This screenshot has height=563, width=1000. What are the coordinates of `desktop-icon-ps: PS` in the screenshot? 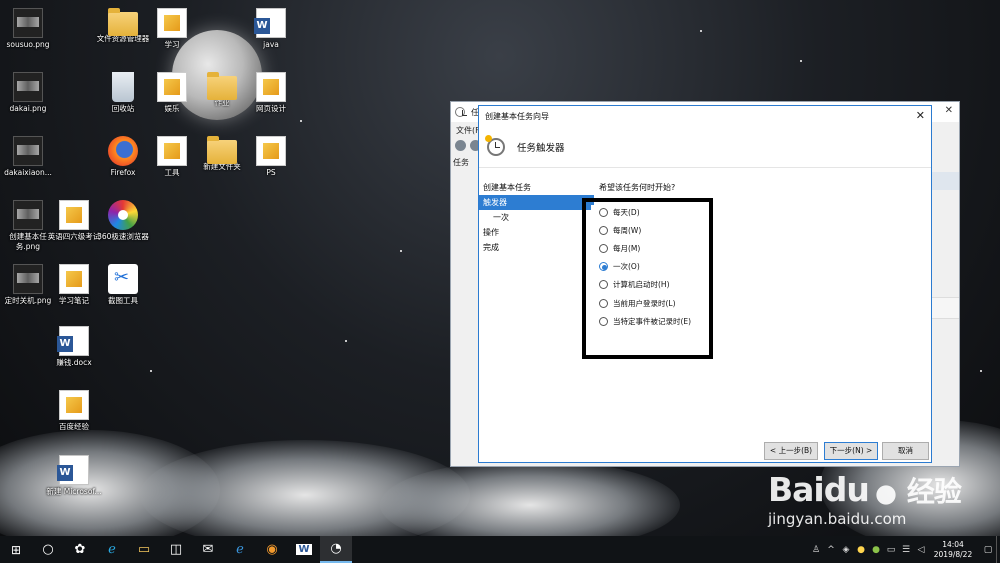 It's located at (271, 157).